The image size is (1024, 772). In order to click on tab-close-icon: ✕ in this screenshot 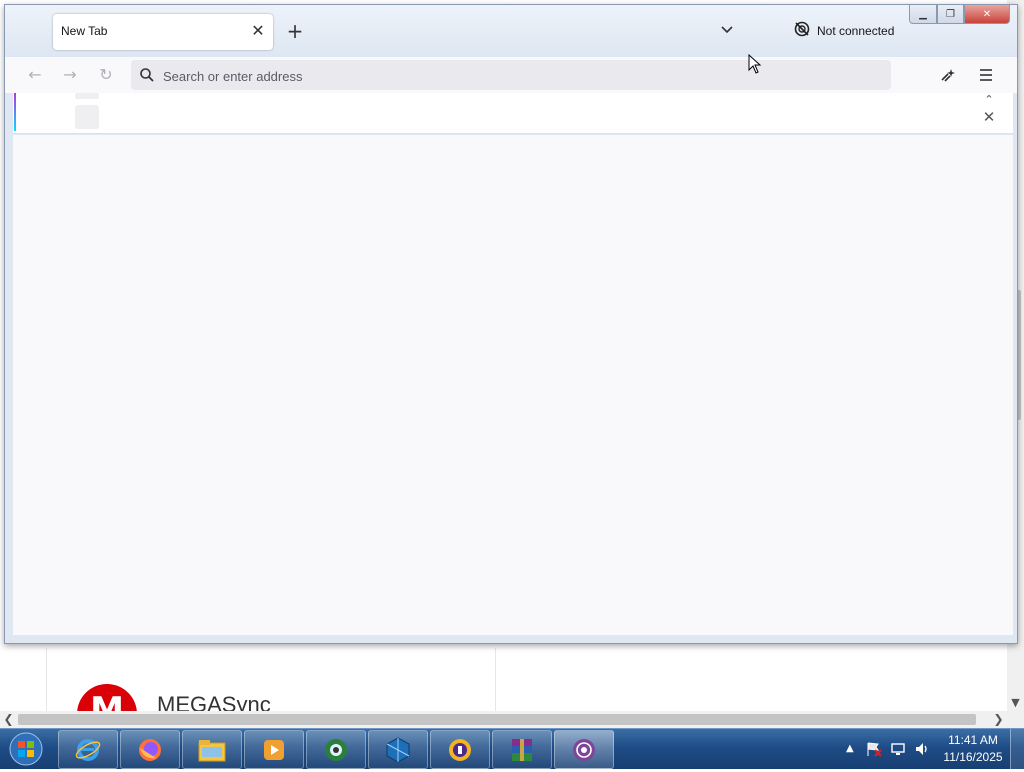, I will do `click(258, 31)`.